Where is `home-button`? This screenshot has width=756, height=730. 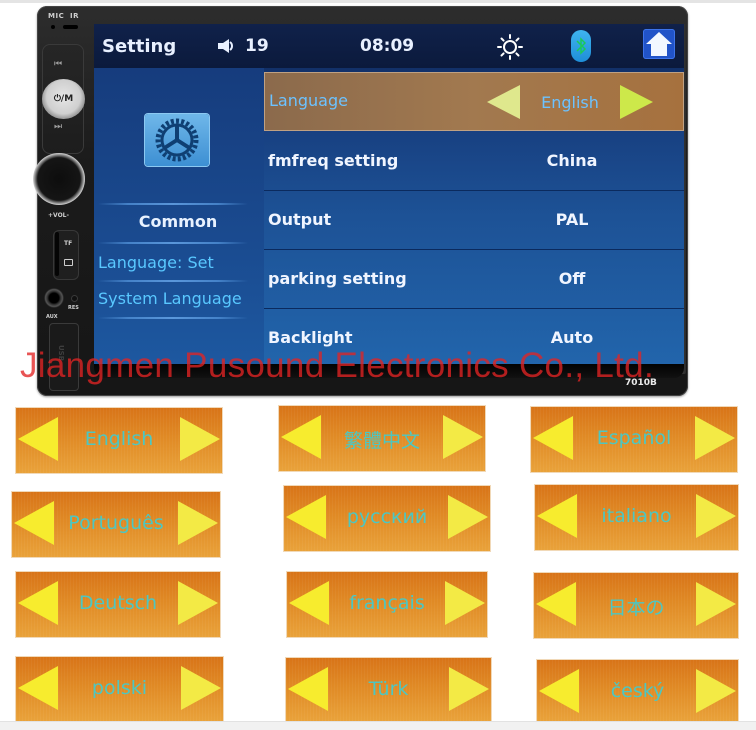
home-button is located at coordinates (659, 44).